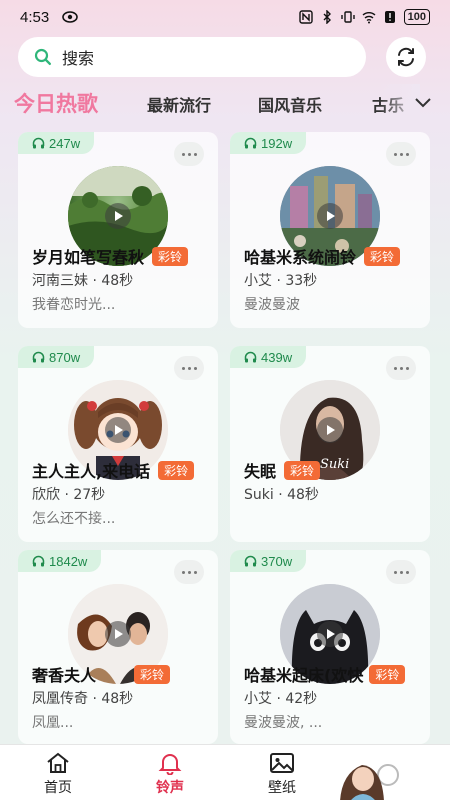 The image size is (450, 800). What do you see at coordinates (225, 104) in the screenshot?
I see `category-tabs: 今日热歌 最新流行 国风音乐 古乐` at bounding box center [225, 104].